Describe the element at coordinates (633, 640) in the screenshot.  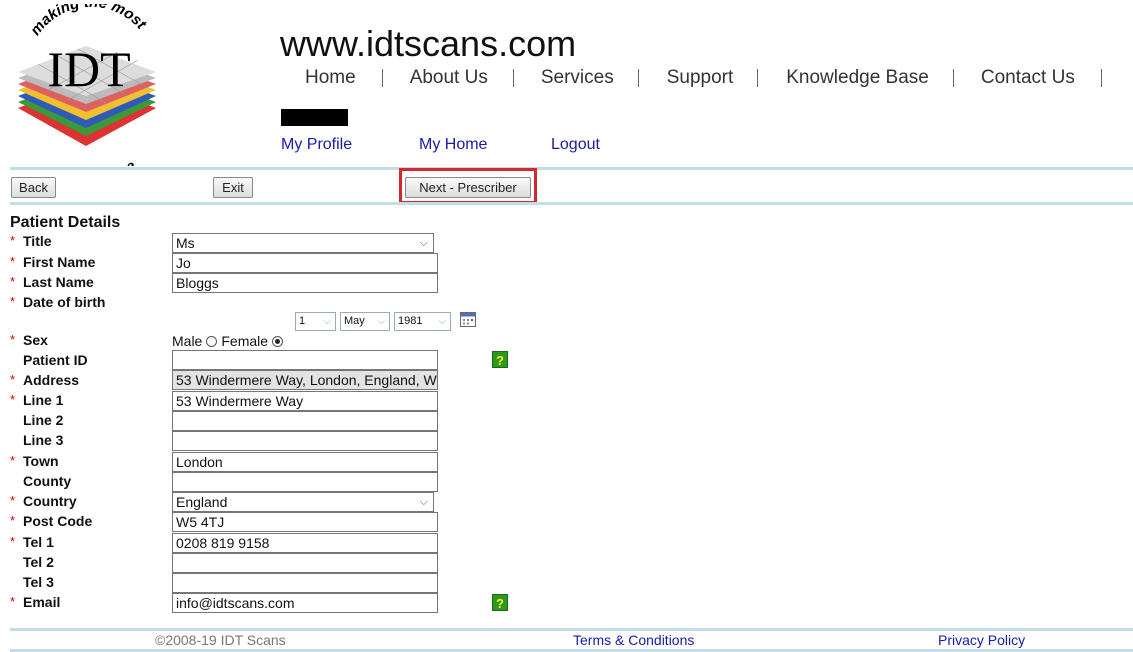
I see `terms-link: Terms & Conditions` at that location.